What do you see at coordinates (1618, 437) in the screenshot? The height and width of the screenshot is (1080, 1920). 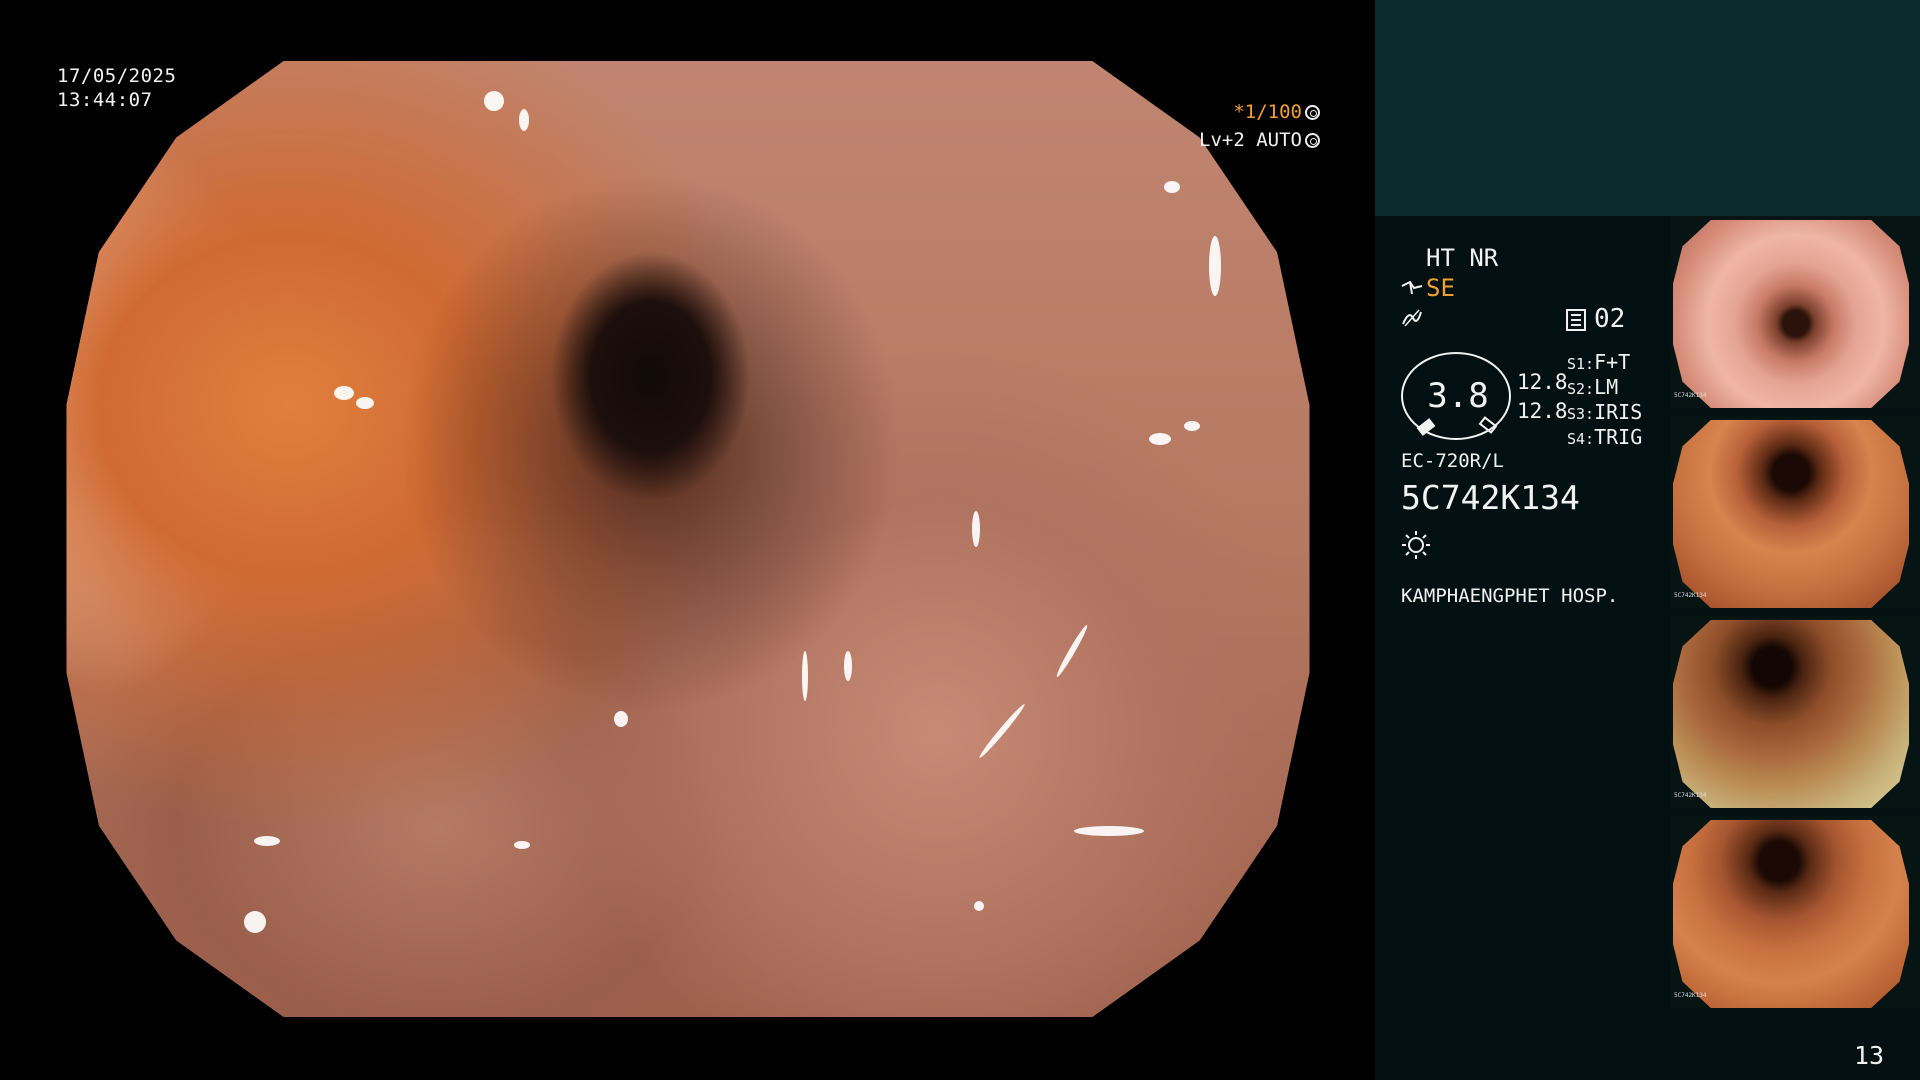 I see `s4-value: TRIG` at bounding box center [1618, 437].